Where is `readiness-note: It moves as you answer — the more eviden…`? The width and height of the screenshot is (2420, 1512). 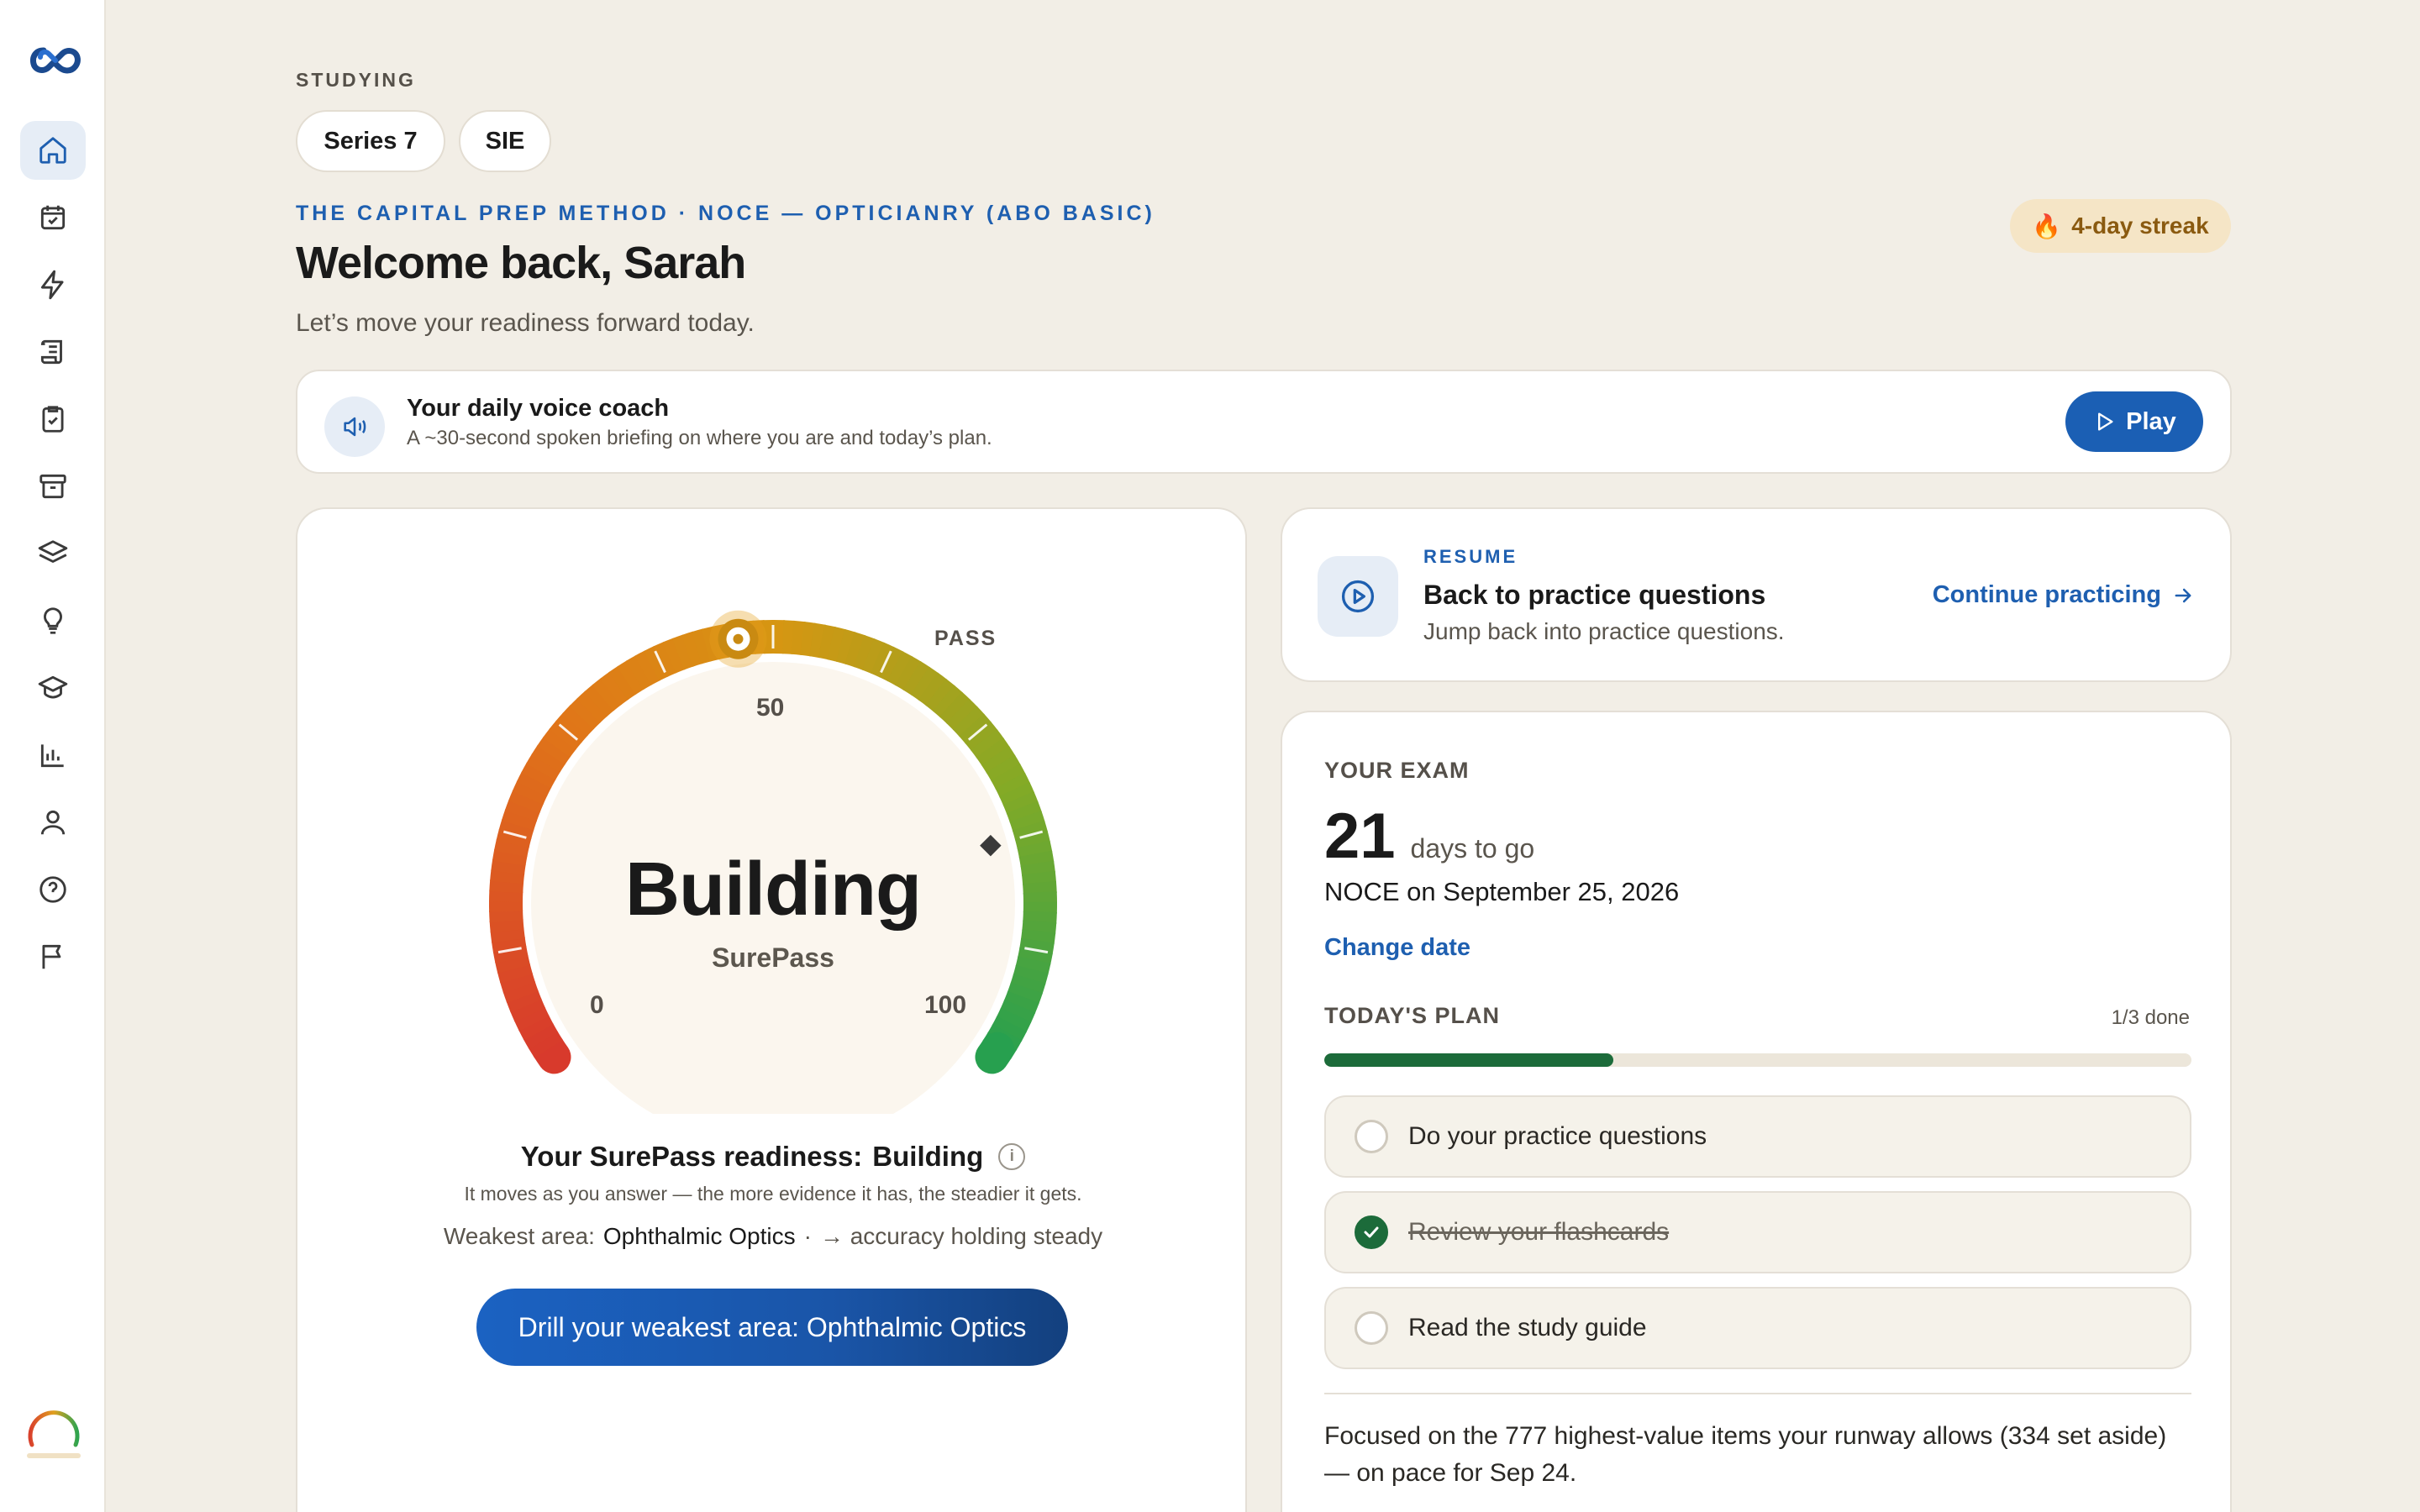 readiness-note: It moves as you answer — the more eviden… is located at coordinates (773, 1194).